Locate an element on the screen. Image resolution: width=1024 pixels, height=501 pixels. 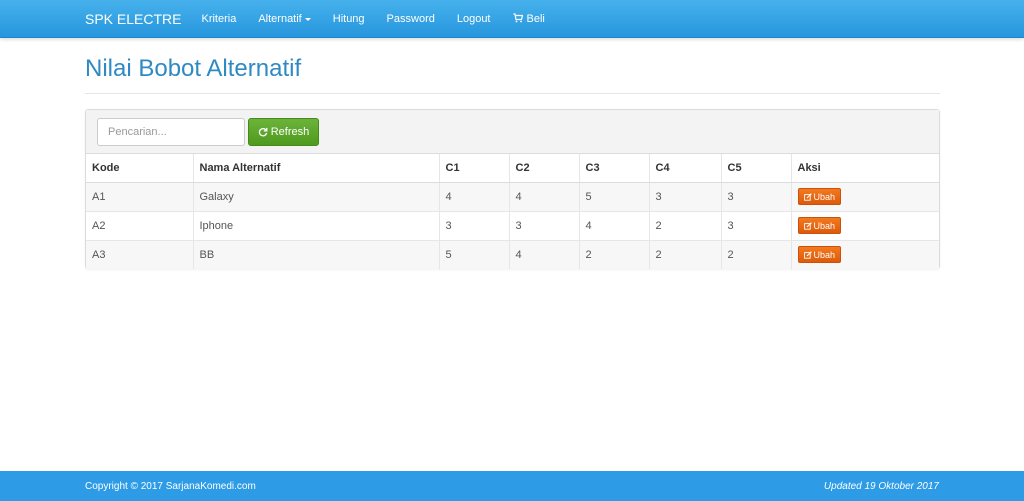
column-header-kode: Kode is located at coordinates (140, 168).